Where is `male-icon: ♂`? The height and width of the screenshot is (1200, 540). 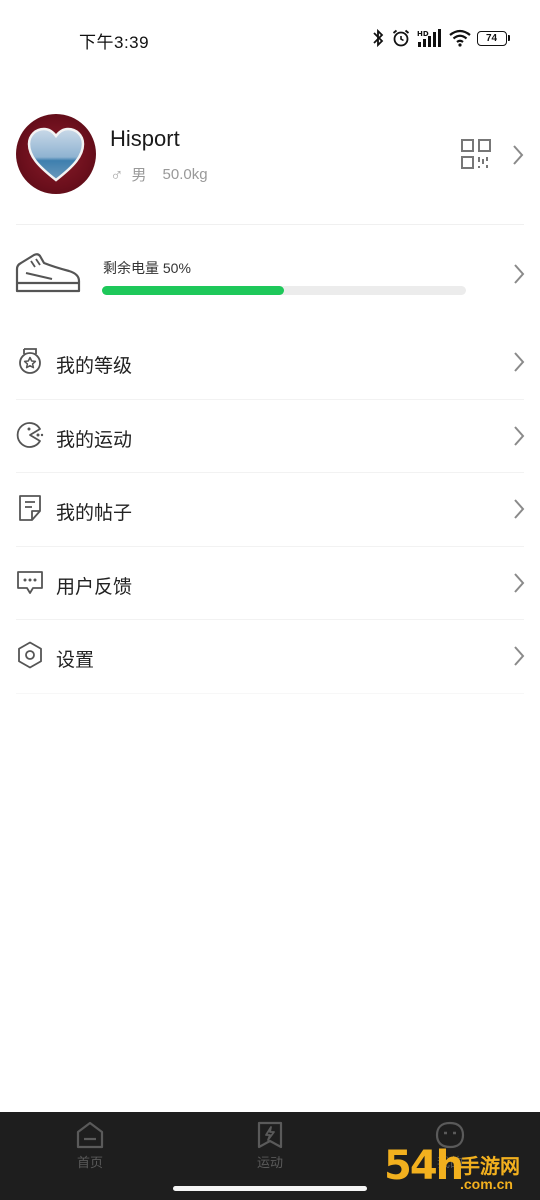 male-icon: ♂ is located at coordinates (117, 174).